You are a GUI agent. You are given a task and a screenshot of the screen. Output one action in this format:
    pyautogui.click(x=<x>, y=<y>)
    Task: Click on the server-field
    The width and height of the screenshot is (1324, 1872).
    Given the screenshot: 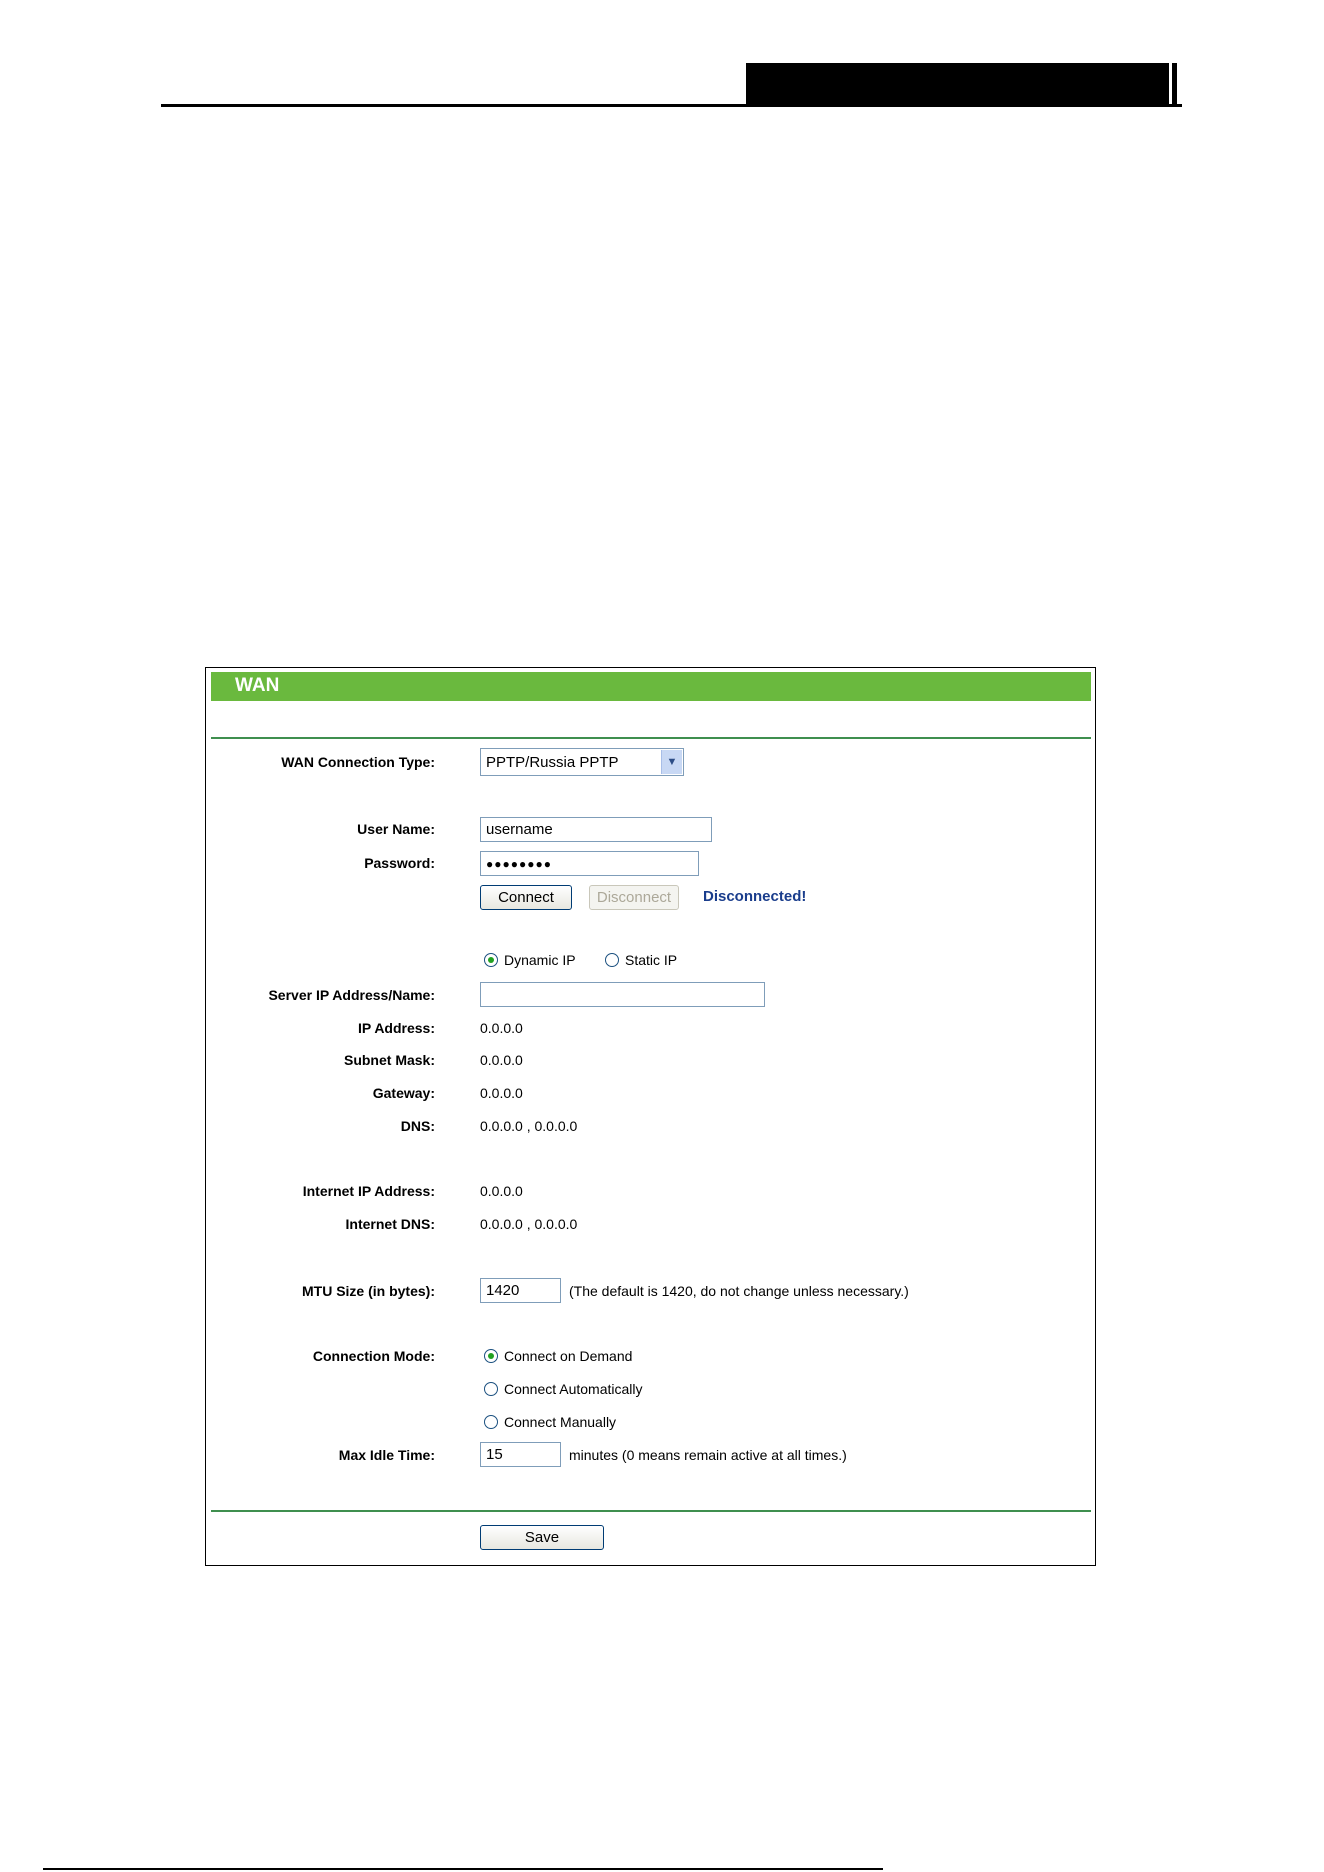 What is the action you would take?
    pyautogui.click(x=622, y=994)
    